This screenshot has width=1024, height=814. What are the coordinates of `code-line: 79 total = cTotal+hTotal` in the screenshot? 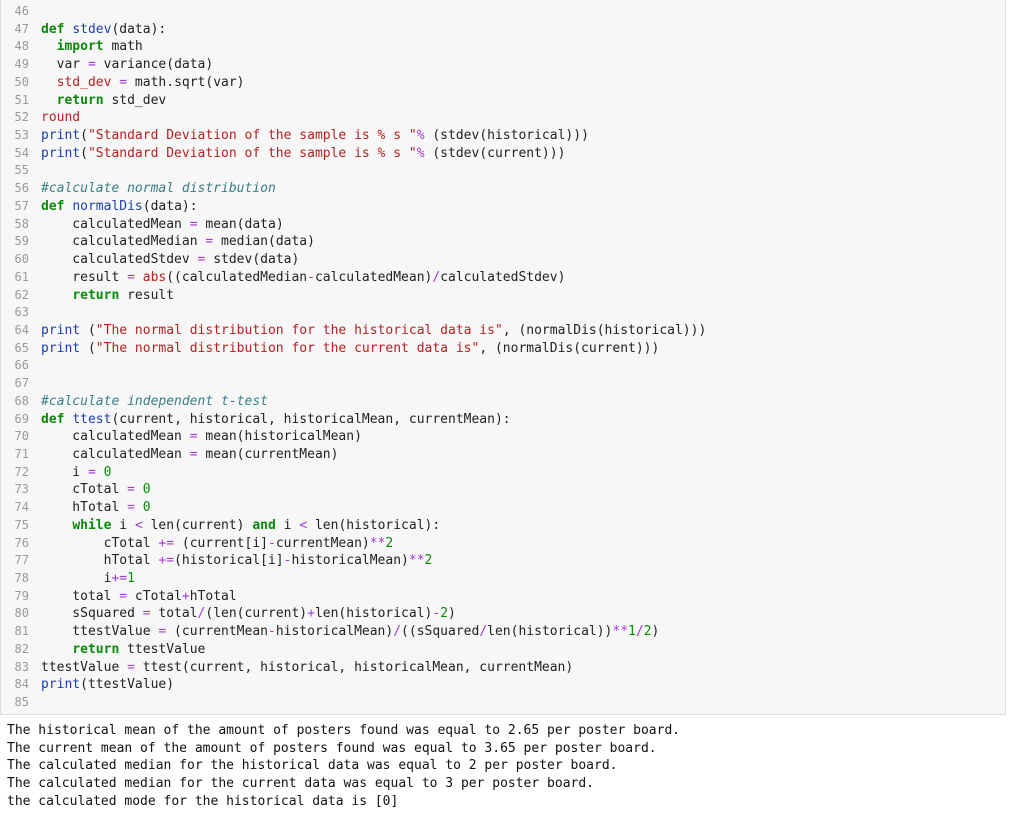 It's located at (503, 597).